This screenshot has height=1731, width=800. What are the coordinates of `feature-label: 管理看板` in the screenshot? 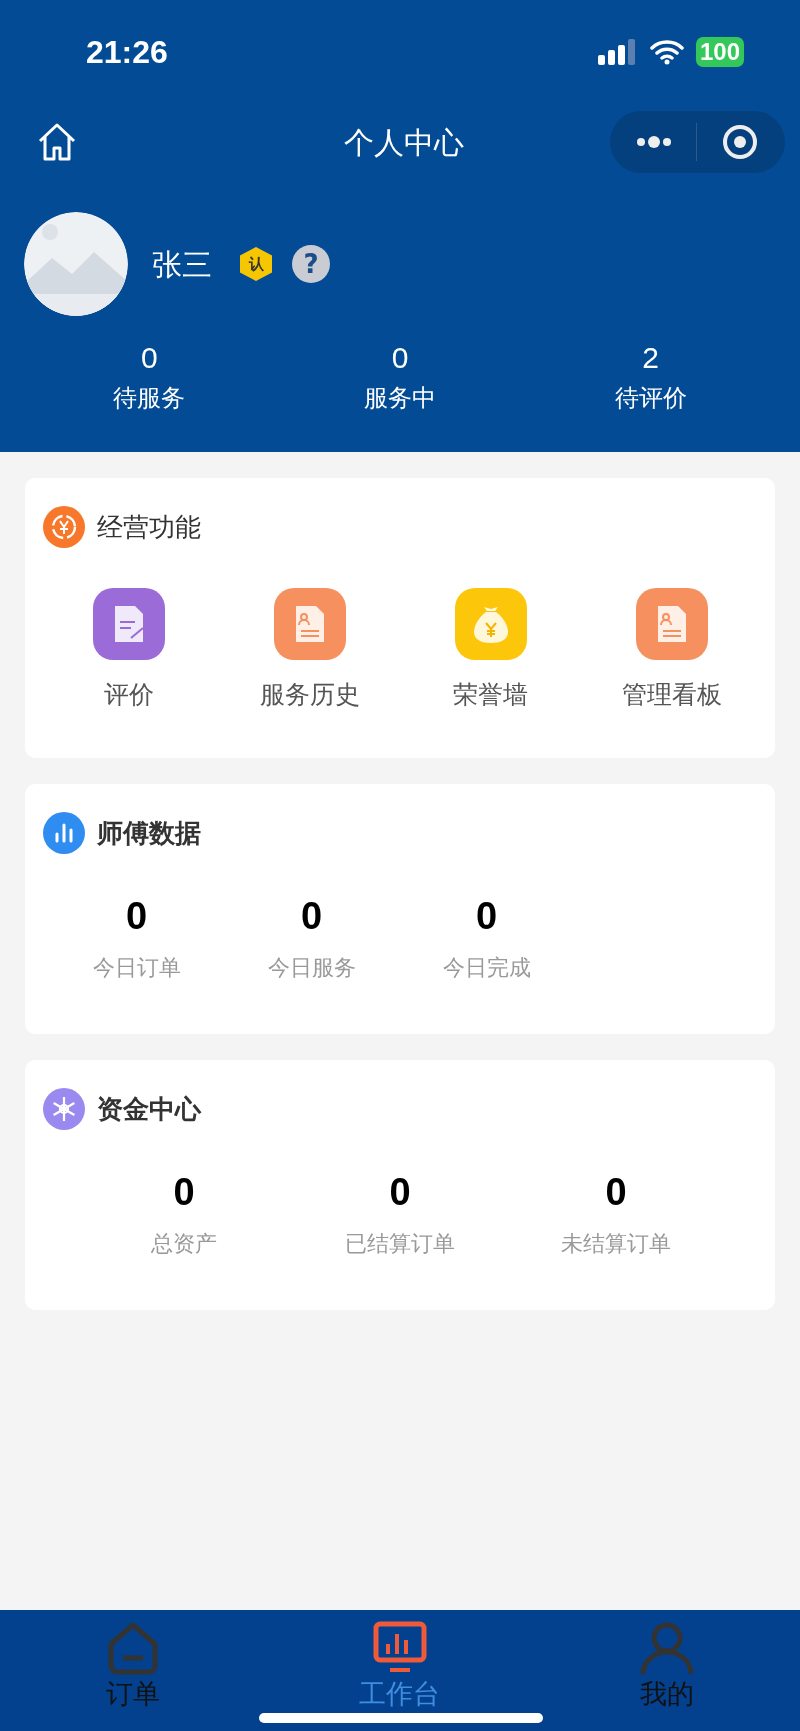 It's located at (671, 695).